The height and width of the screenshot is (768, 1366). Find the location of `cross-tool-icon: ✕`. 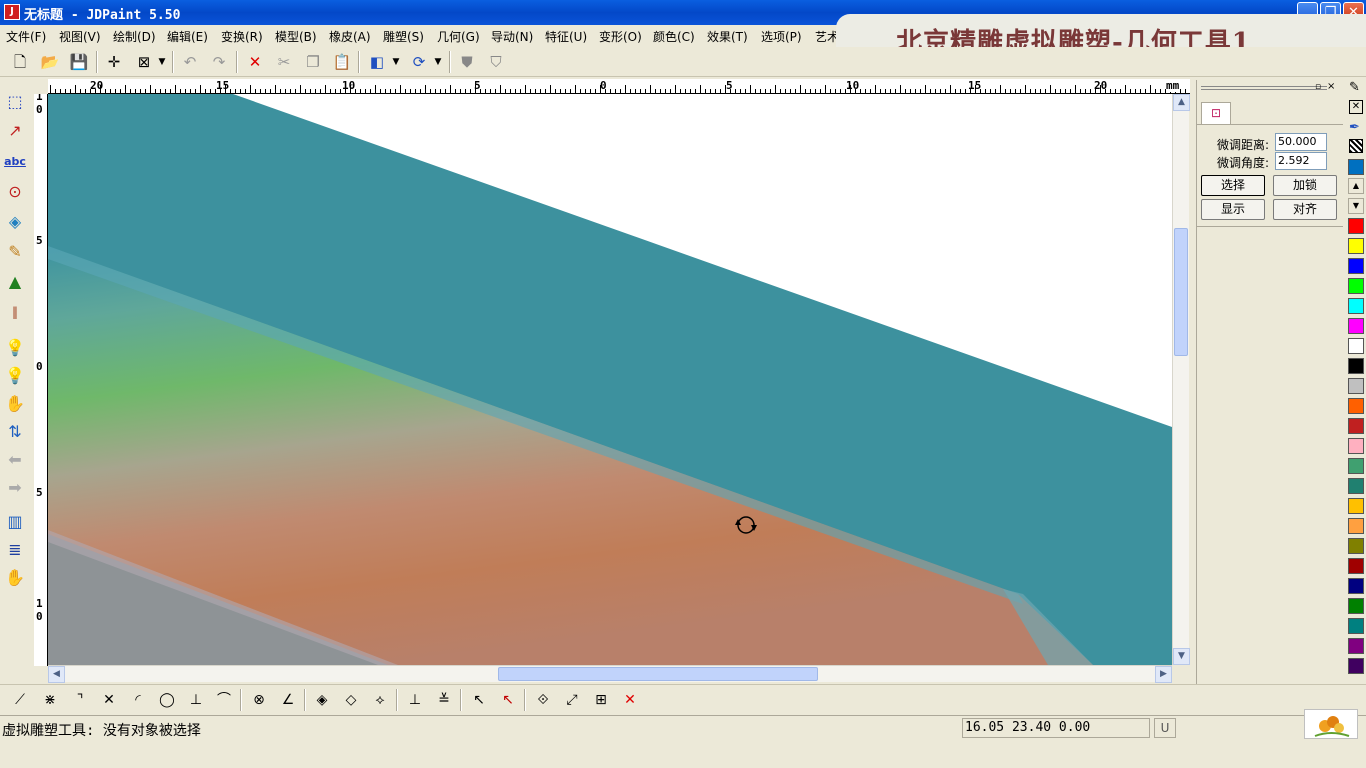

cross-tool-icon: ✕ is located at coordinates (109, 700).